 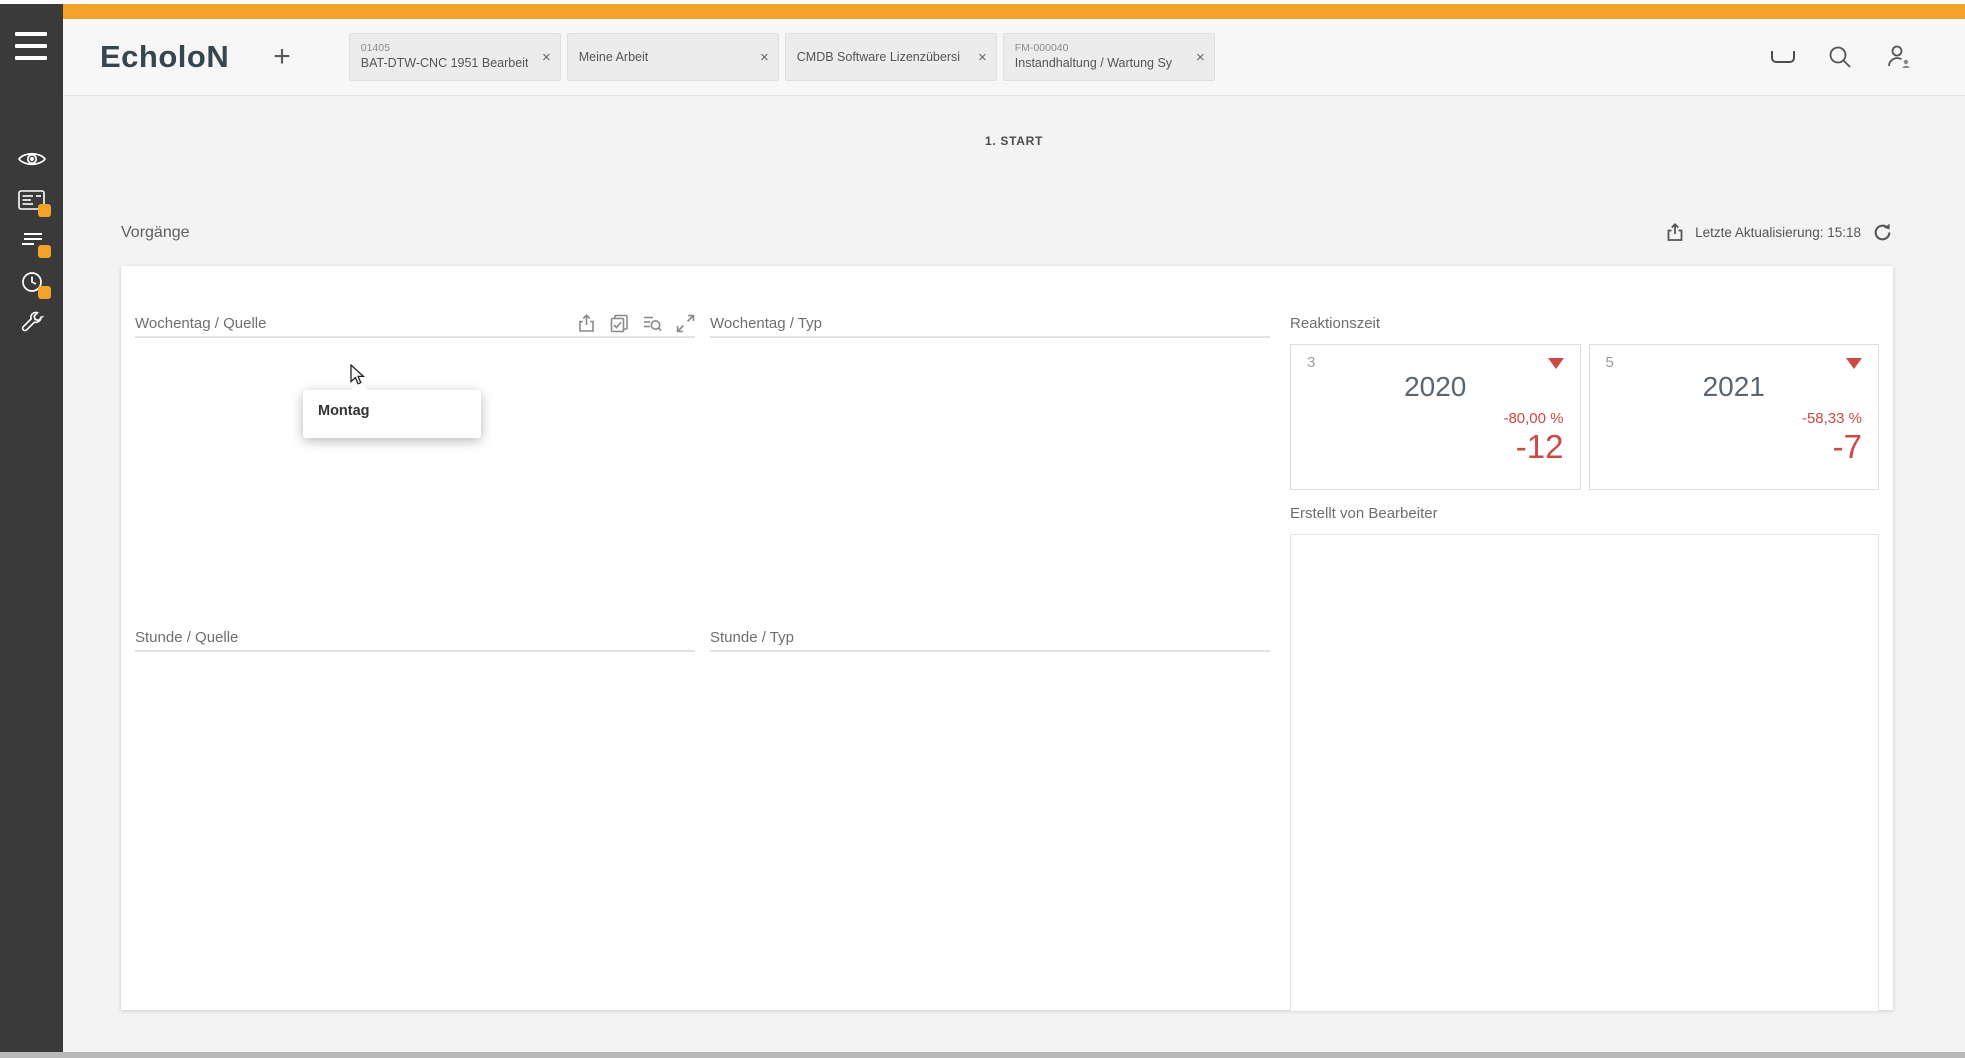 What do you see at coordinates (282, 57) in the screenshot?
I see `new-tab-button: +` at bounding box center [282, 57].